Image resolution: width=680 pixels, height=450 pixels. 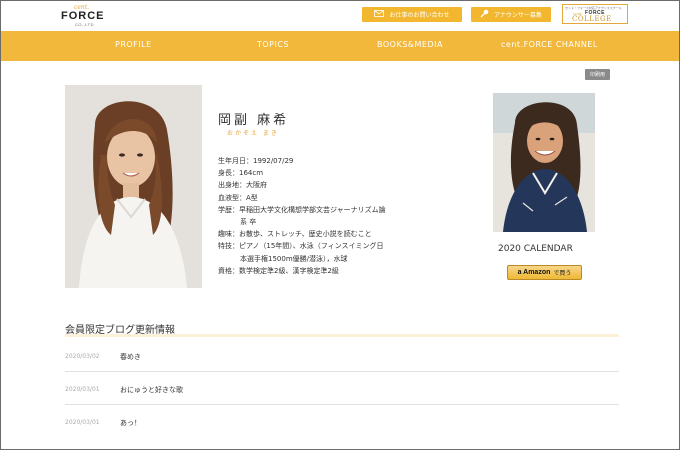 I want to click on detail-education: 学歴：早稲田大学文化構想学部文芸ジャーナリズム論, so click(x=302, y=209).